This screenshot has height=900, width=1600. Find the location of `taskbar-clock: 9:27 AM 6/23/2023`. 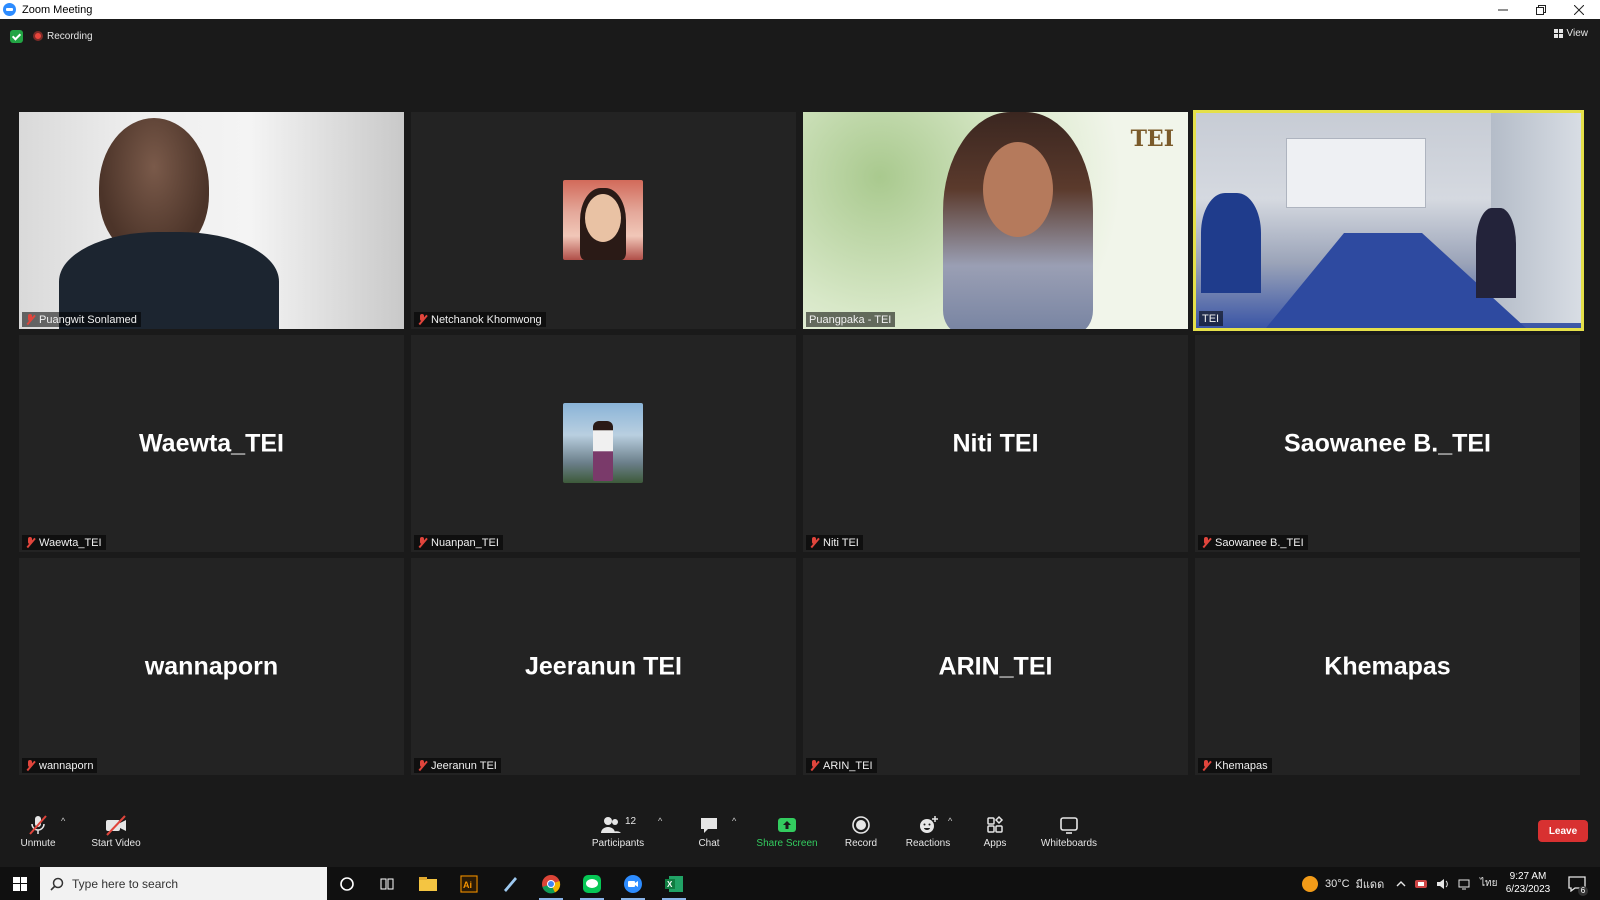

taskbar-clock: 9:27 AM 6/23/2023 is located at coordinates (1528, 883).